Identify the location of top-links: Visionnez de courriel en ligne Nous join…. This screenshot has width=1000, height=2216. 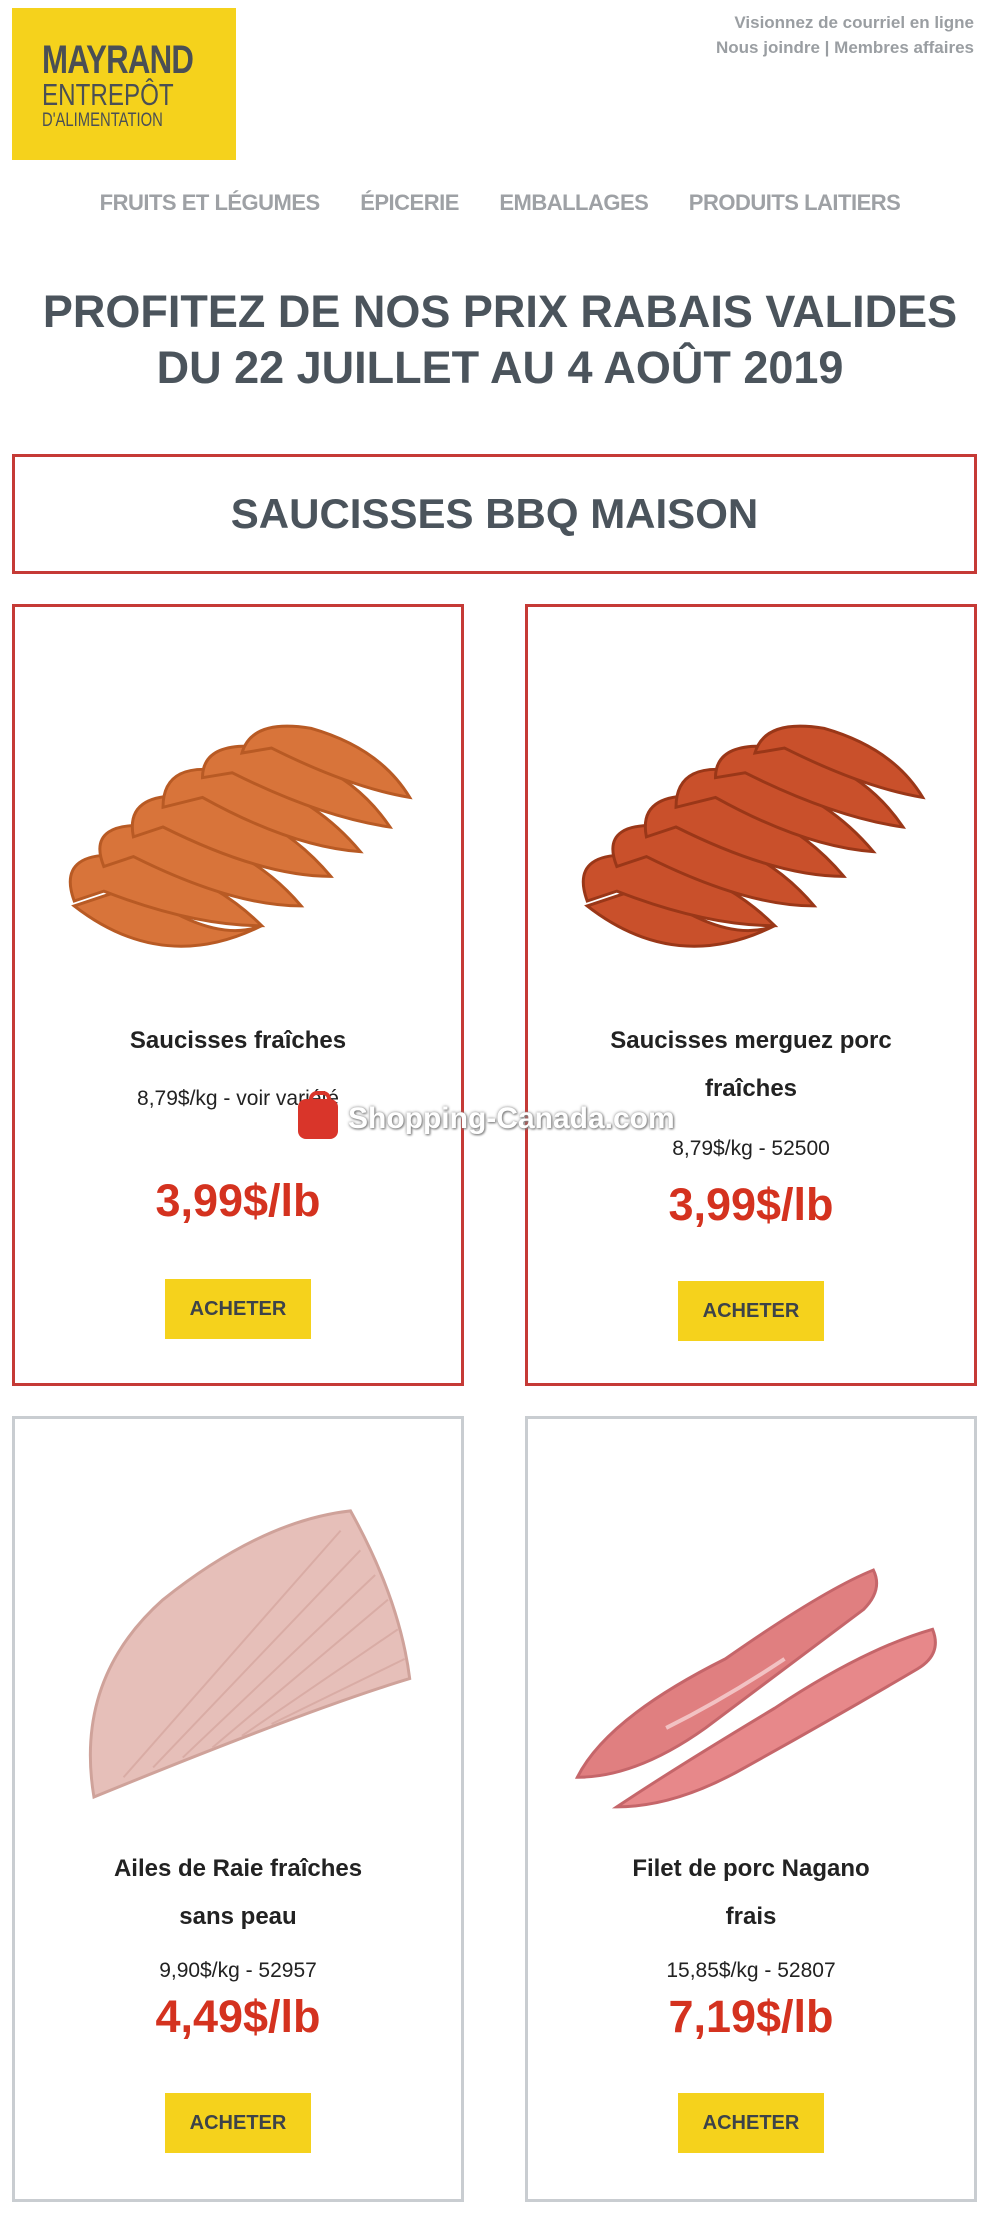
(845, 35).